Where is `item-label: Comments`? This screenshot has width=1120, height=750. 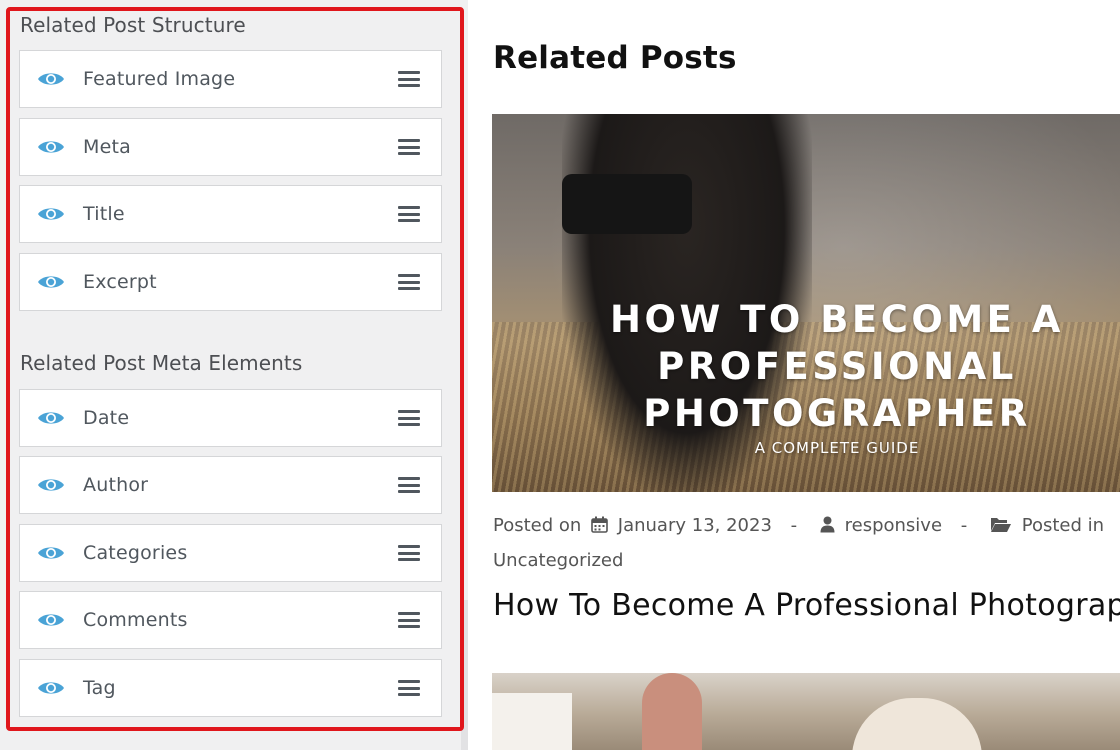
item-label: Comments is located at coordinates (135, 620).